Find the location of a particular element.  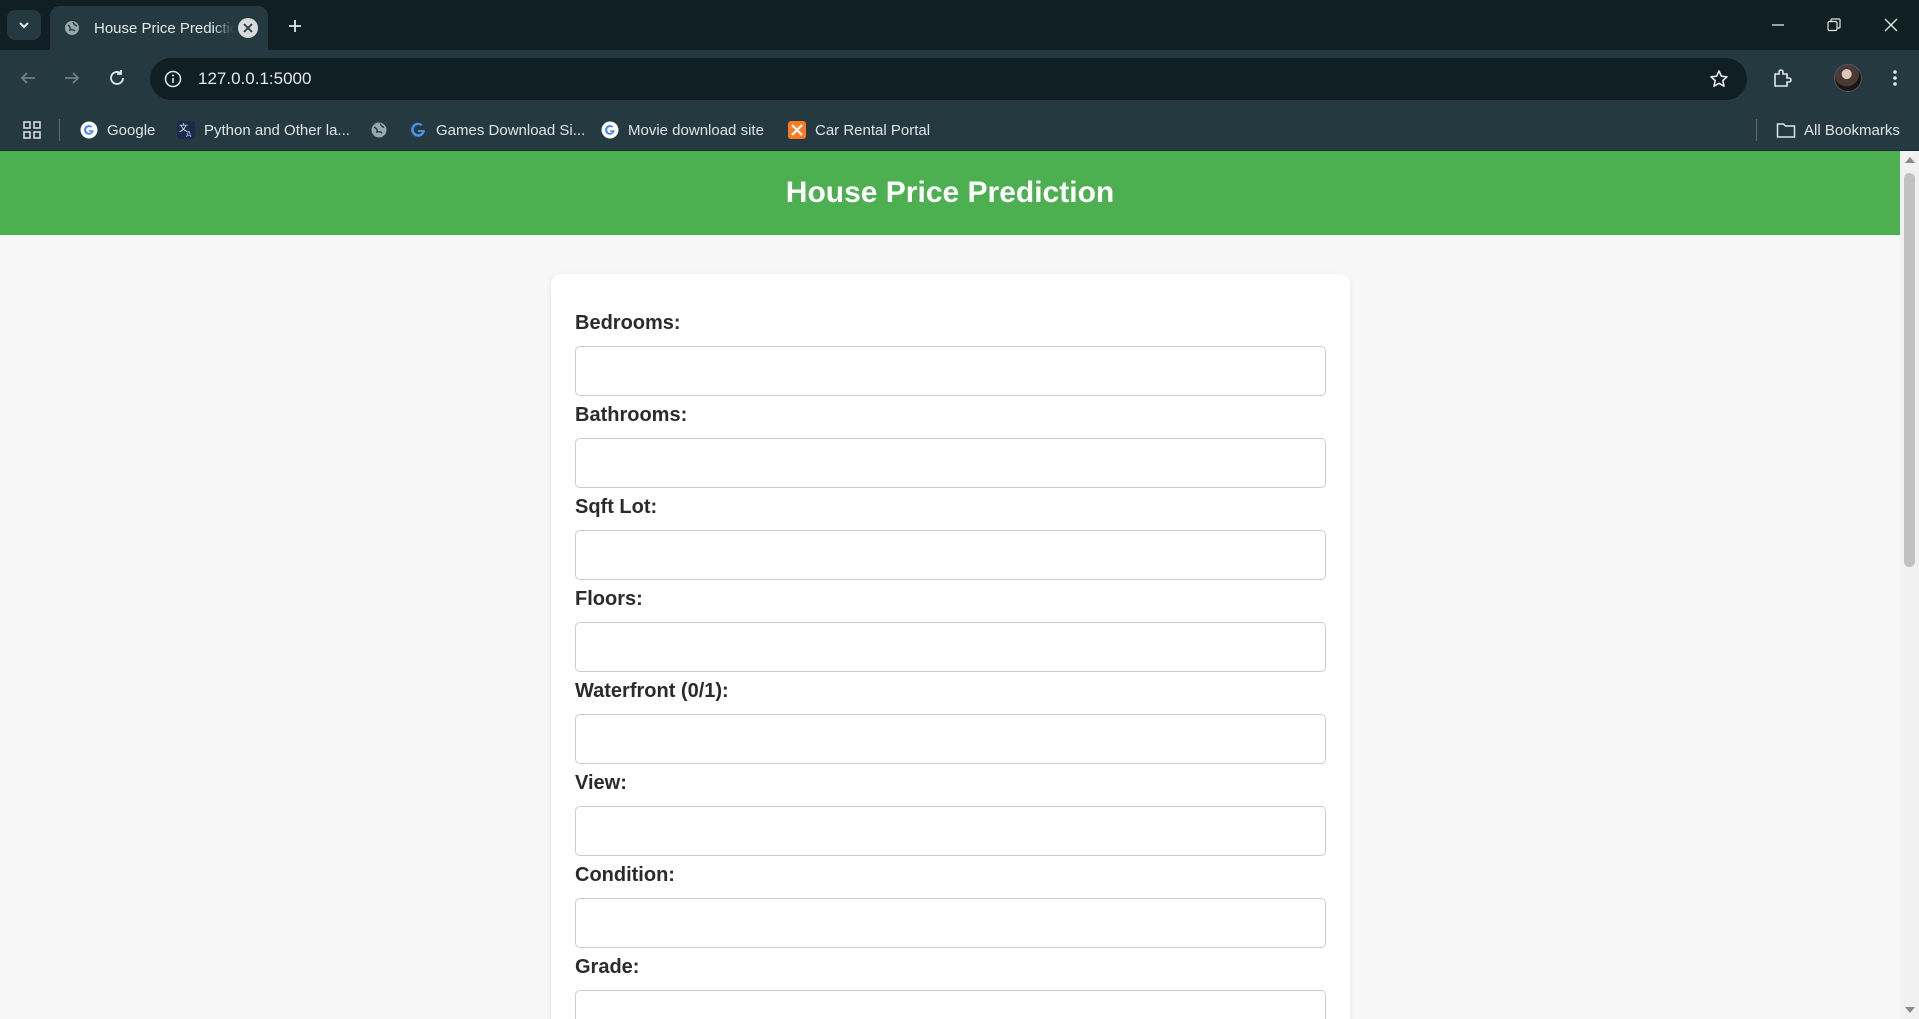

minimize-button is located at coordinates (1778, 25).